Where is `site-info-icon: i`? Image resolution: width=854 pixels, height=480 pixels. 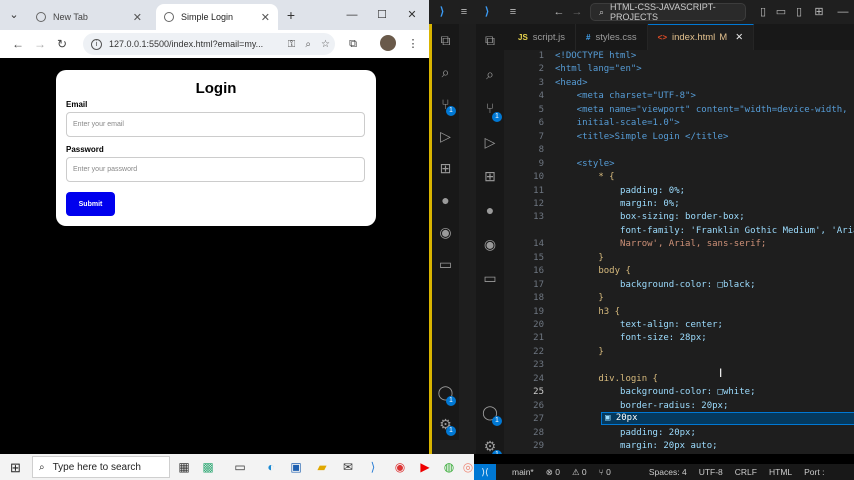
site-info-icon: i is located at coordinates (96, 44).